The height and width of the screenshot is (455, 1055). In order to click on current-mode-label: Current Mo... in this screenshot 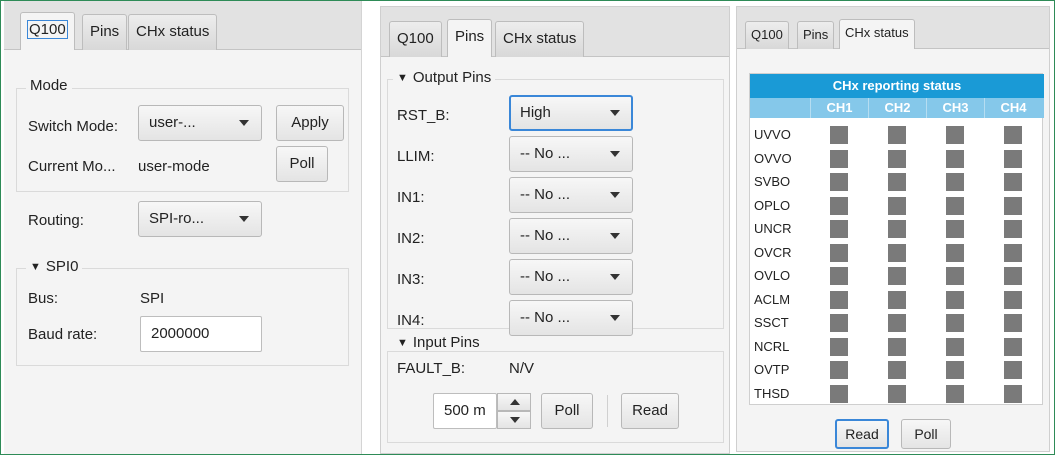, I will do `click(72, 166)`.